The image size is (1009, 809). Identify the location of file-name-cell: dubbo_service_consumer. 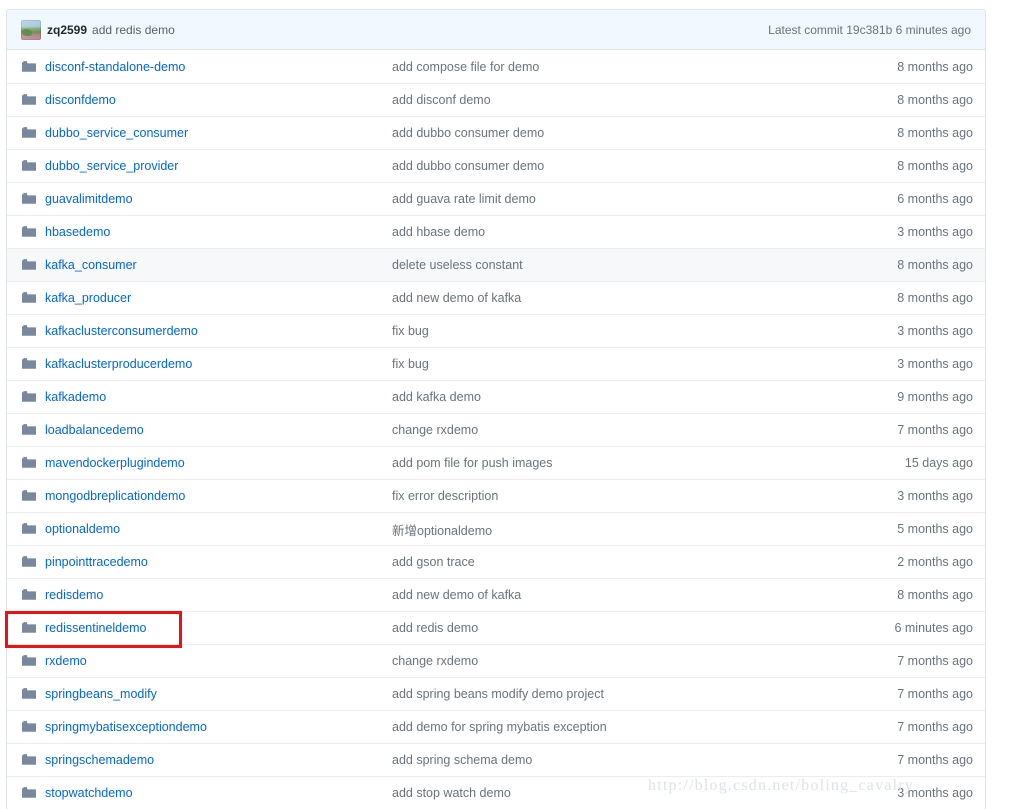
(206, 133).